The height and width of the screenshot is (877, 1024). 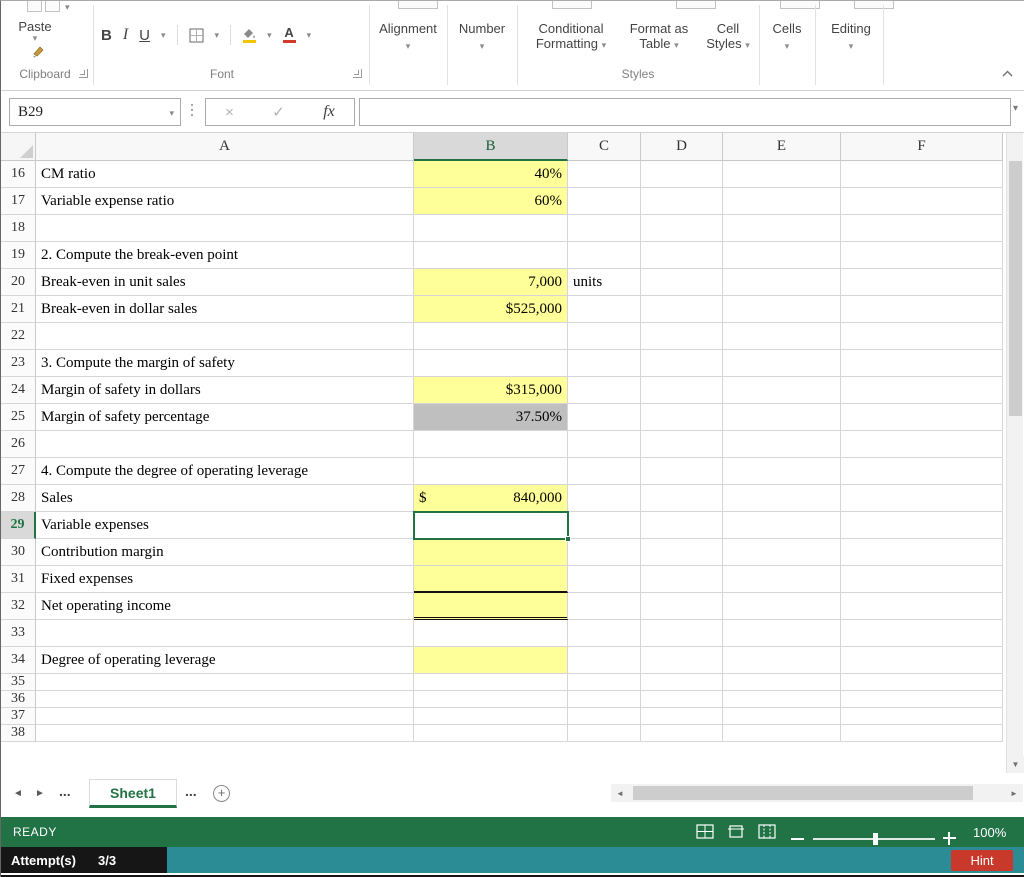 What do you see at coordinates (408, 36) in the screenshot?
I see `alignment-button: Alignment ▾` at bounding box center [408, 36].